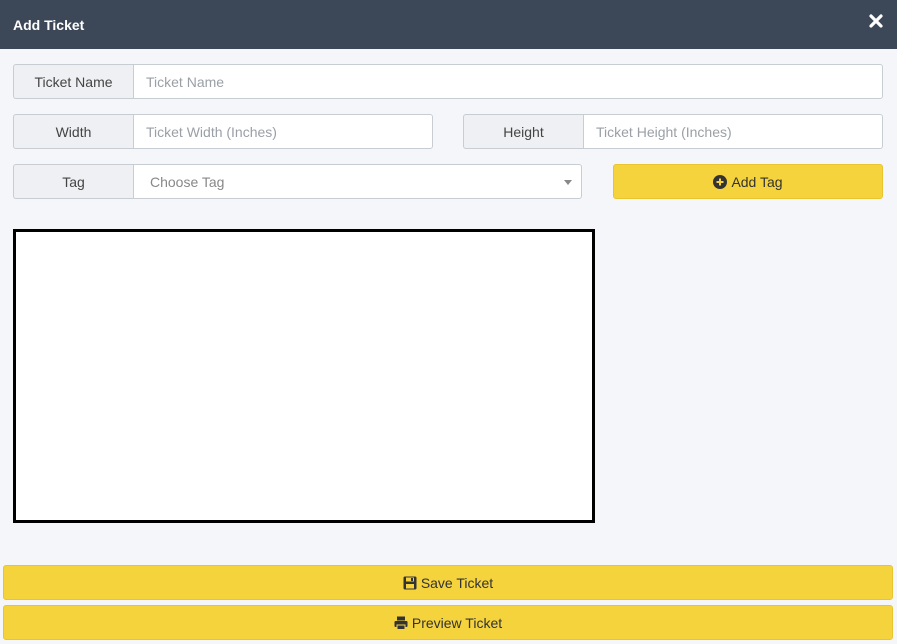 Image resolution: width=897 pixels, height=644 pixels. Describe the element at coordinates (457, 582) in the screenshot. I see `save-ticket-label: Save Ticket` at that location.